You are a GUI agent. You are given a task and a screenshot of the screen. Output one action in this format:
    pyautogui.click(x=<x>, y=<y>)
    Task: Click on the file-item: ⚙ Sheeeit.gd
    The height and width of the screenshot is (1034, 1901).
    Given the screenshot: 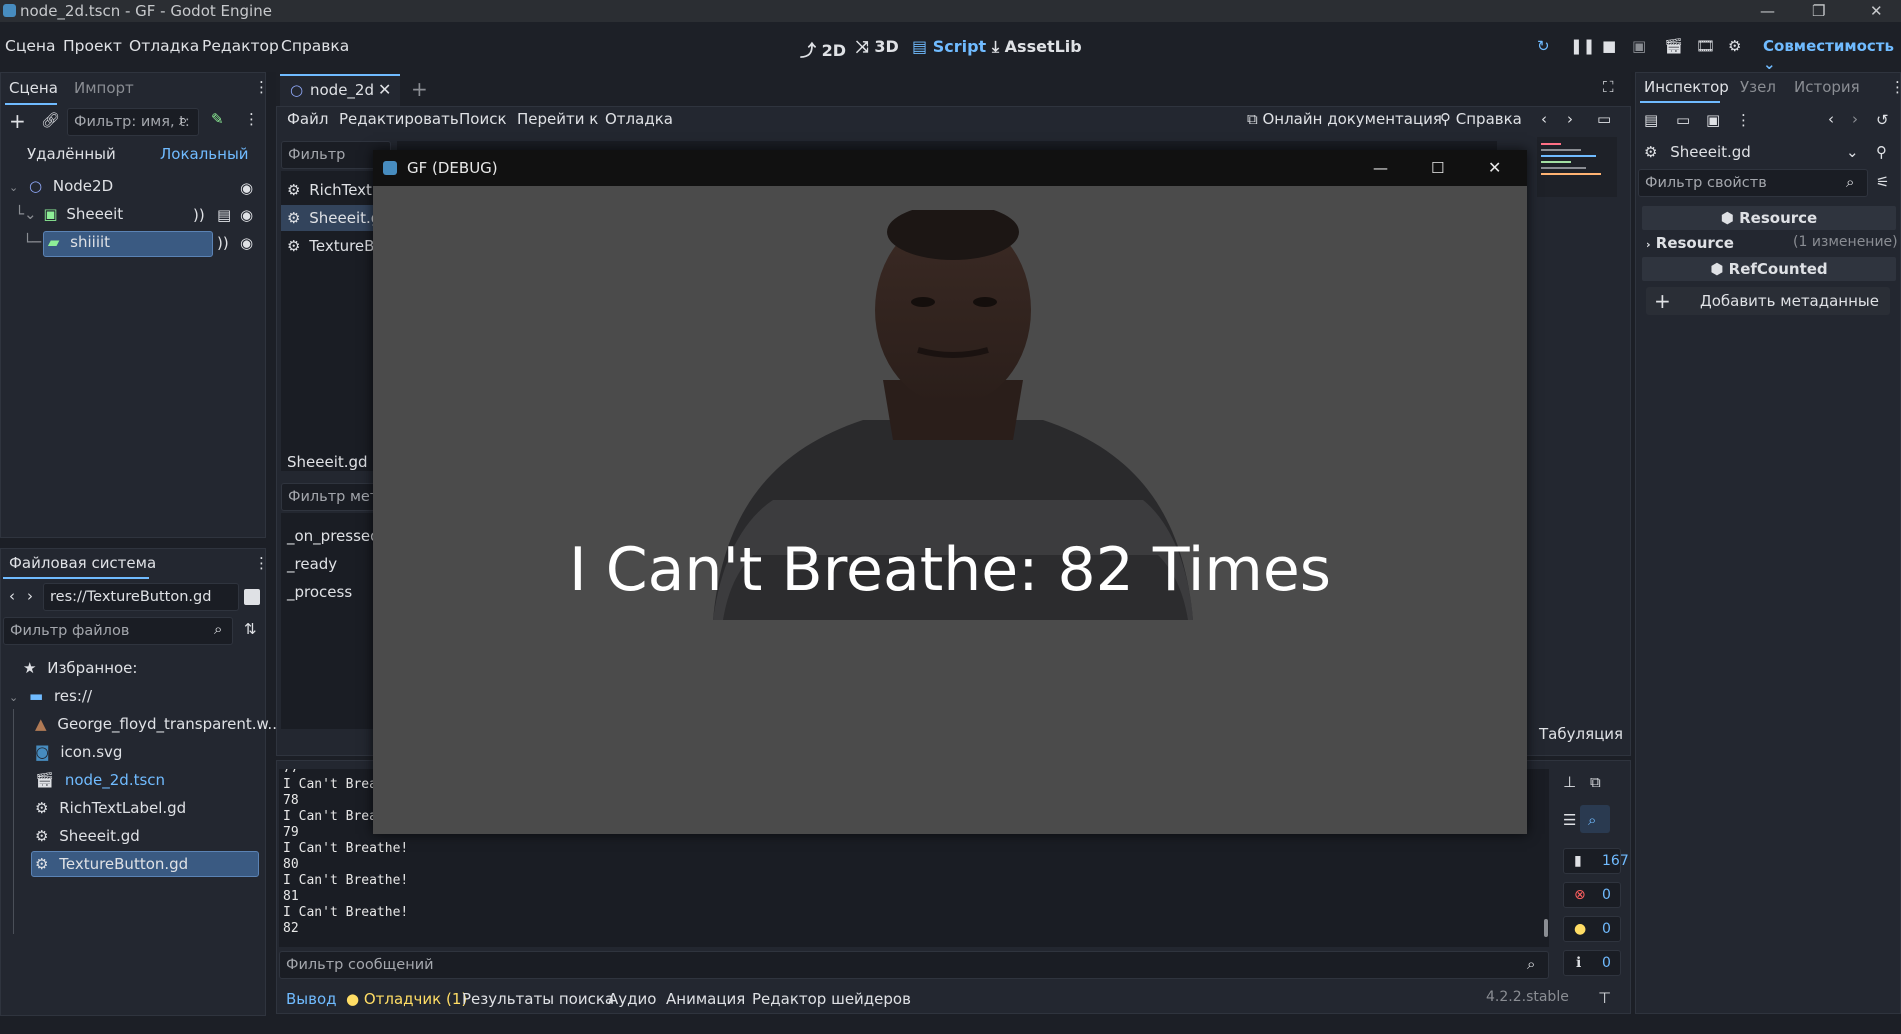 What is the action you would take?
    pyautogui.click(x=87, y=836)
    